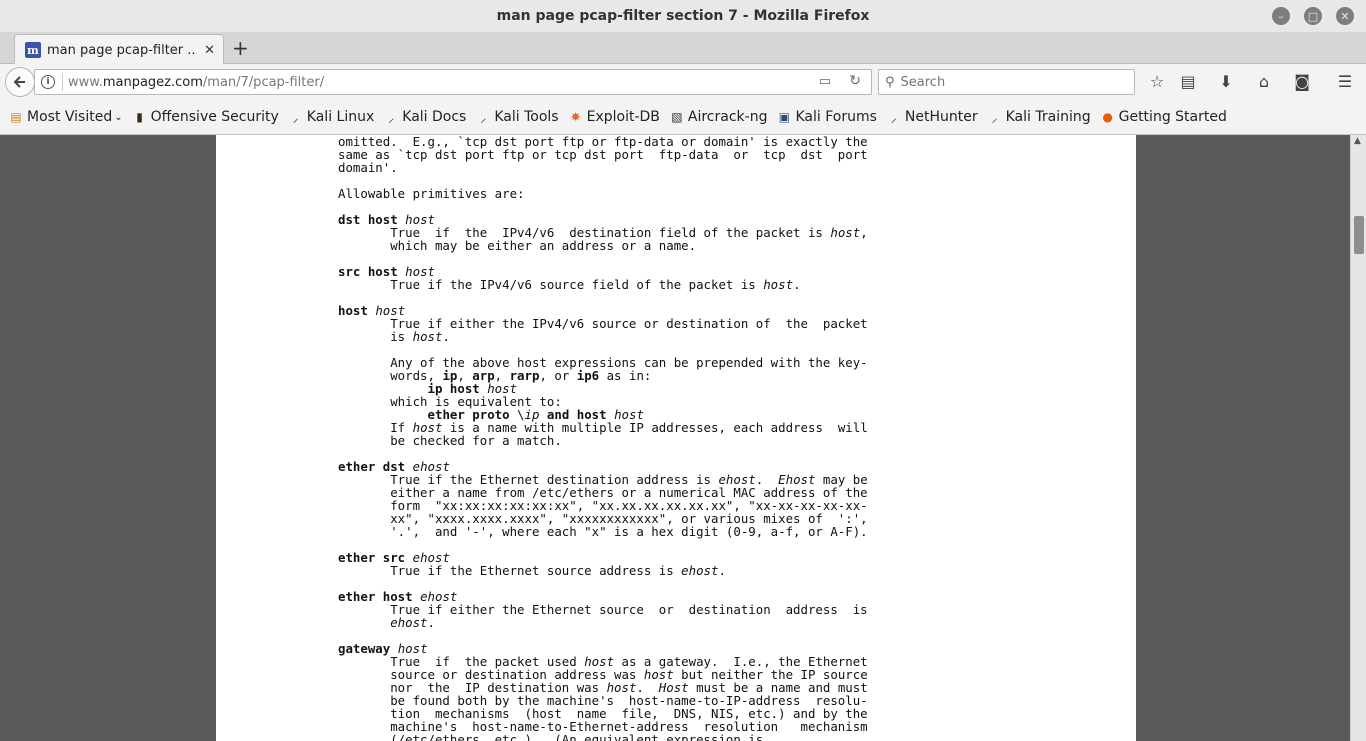 This screenshot has width=1366, height=741. I want to click on search-icon: ⚲, so click(890, 82).